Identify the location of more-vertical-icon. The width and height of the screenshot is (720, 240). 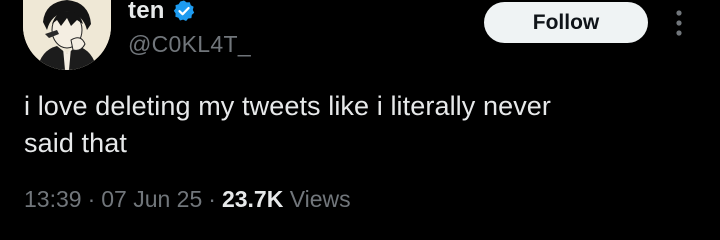
(679, 23).